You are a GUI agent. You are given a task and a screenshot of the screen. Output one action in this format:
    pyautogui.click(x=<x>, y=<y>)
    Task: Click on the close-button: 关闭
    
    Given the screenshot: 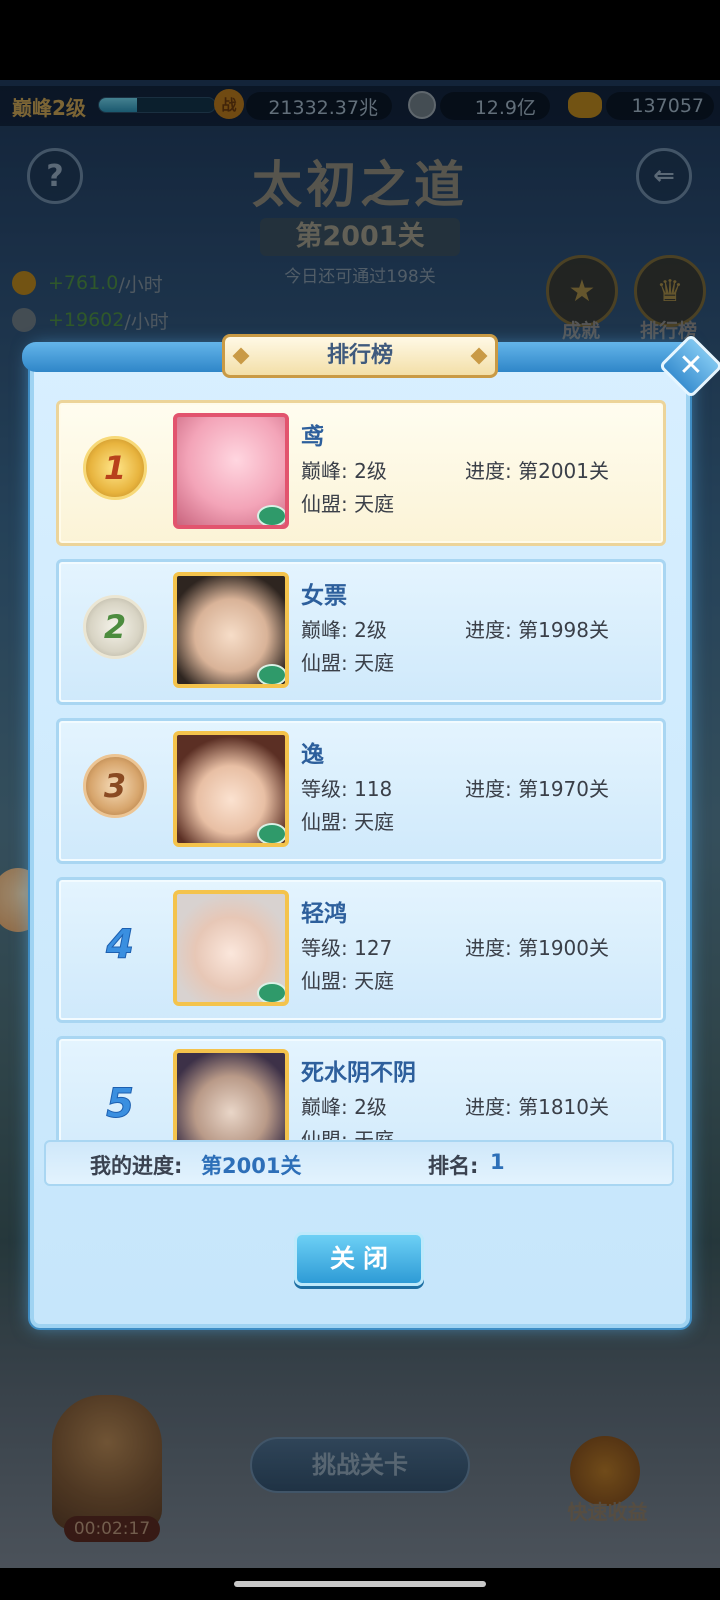 What is the action you would take?
    pyautogui.click(x=359, y=1259)
    